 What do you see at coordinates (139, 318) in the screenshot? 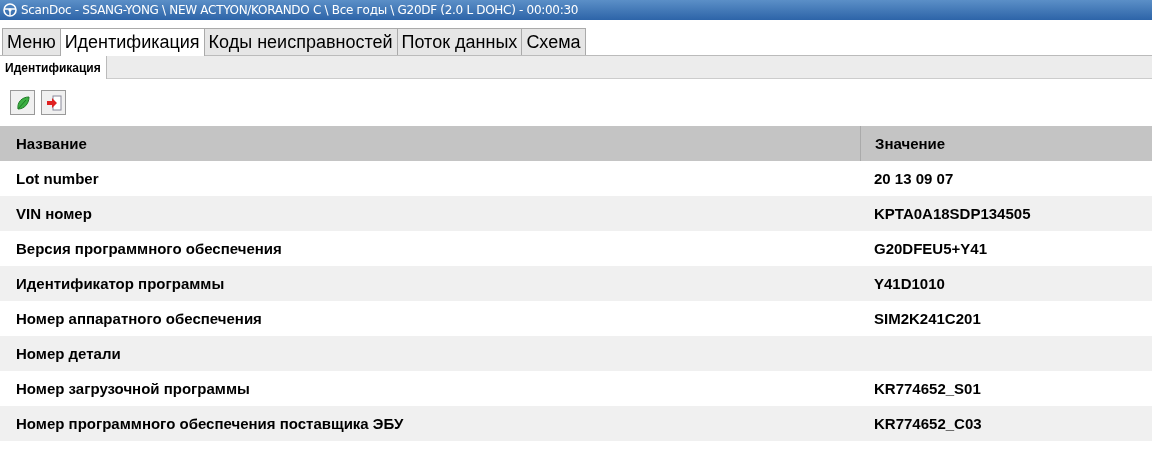
I see `table-cell-text: Номер аппаратного обеспечения` at bounding box center [139, 318].